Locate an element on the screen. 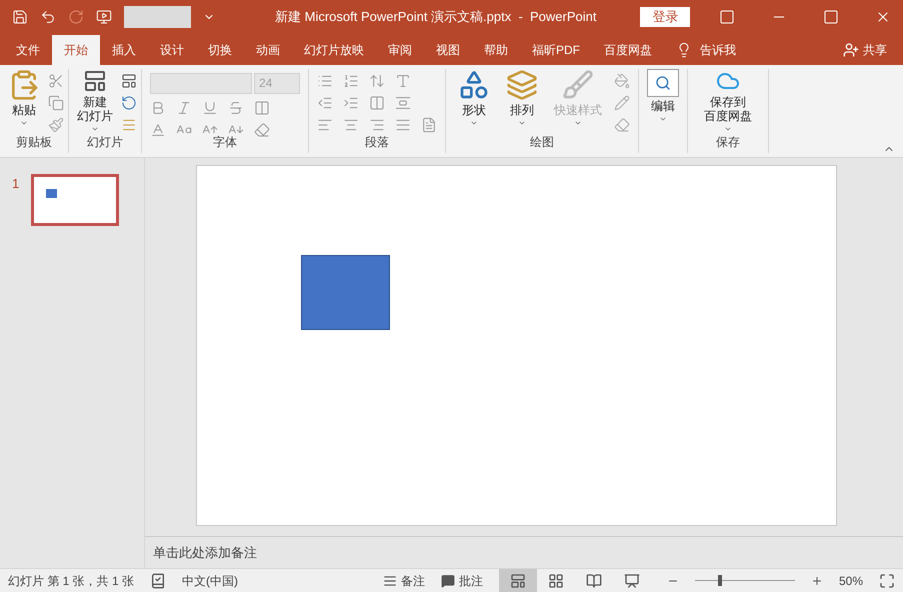 The width and height of the screenshot is (903, 592). spelling-icon is located at coordinates (158, 580).